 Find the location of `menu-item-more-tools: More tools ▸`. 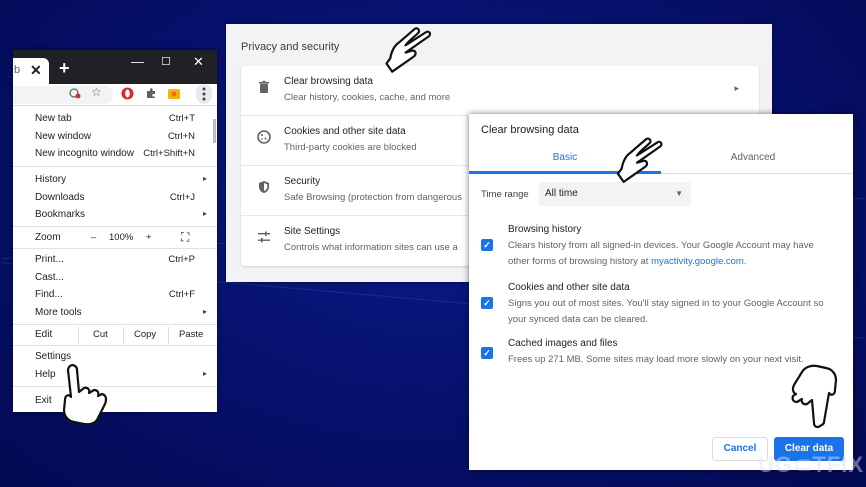

menu-item-more-tools: More tools ▸ is located at coordinates (115, 313).